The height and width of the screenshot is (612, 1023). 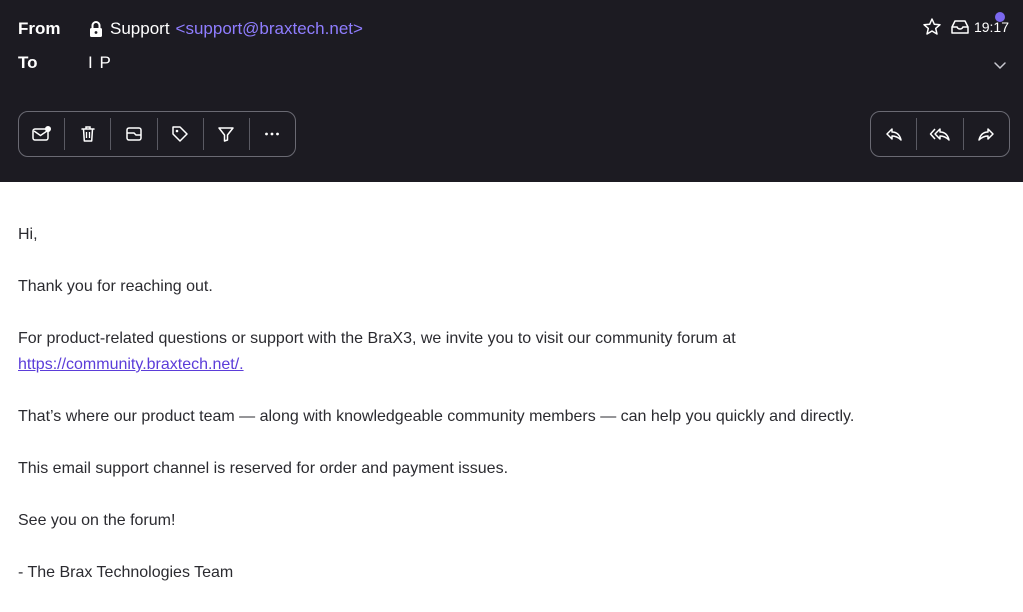 I want to click on move-button, so click(x=133, y=134).